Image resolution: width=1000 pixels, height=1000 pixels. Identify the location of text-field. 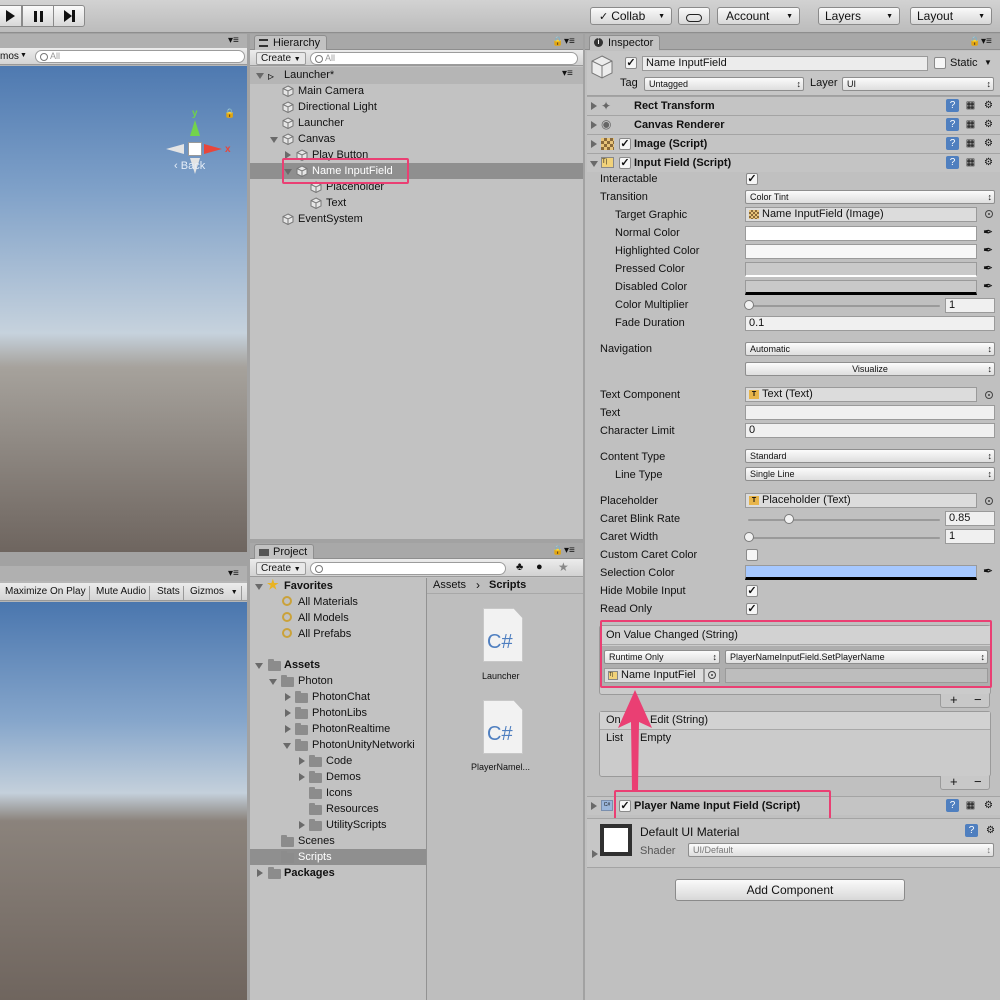
(870, 412).